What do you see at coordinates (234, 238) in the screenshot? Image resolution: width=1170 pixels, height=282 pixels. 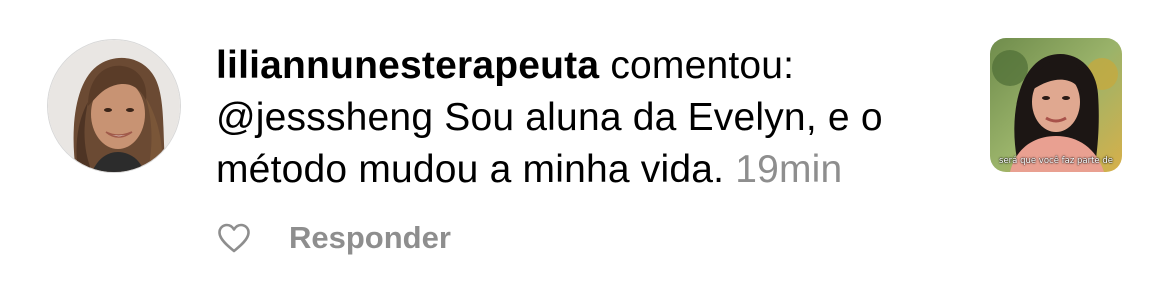 I see `heart-icon` at bounding box center [234, 238].